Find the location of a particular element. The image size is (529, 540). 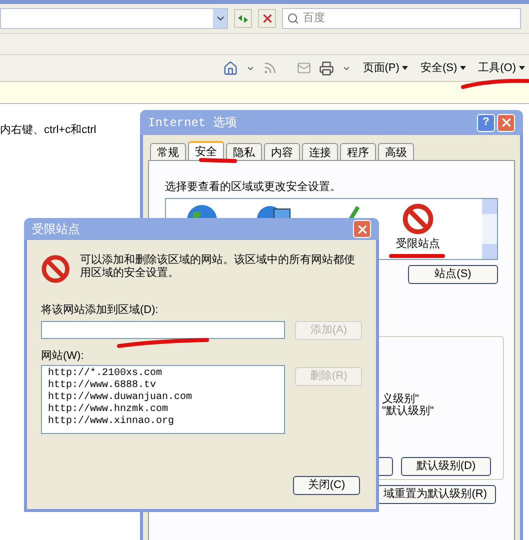

window-title: Internet 选项 is located at coordinates (192, 123).